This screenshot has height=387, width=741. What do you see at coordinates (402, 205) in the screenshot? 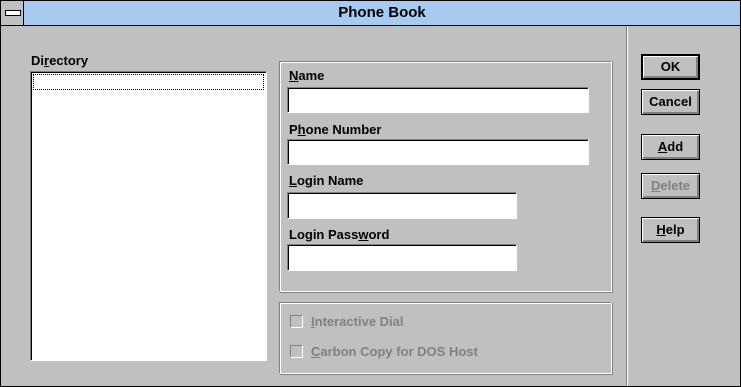
I see `login-name-field` at bounding box center [402, 205].